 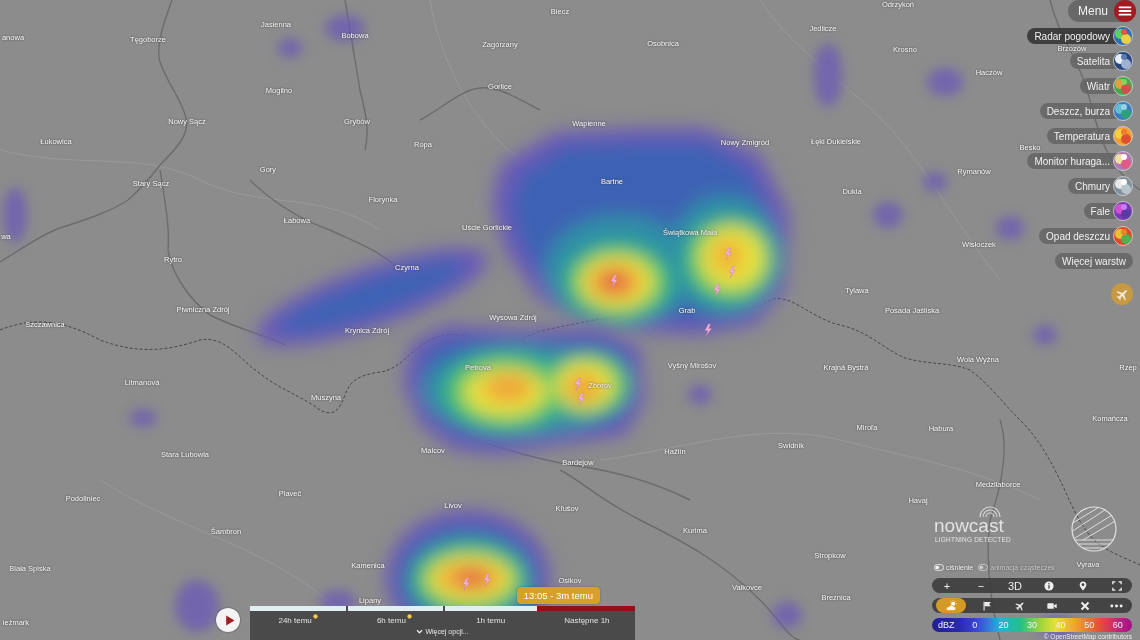 I want to click on legend-unit: dBZ, so click(x=946, y=625).